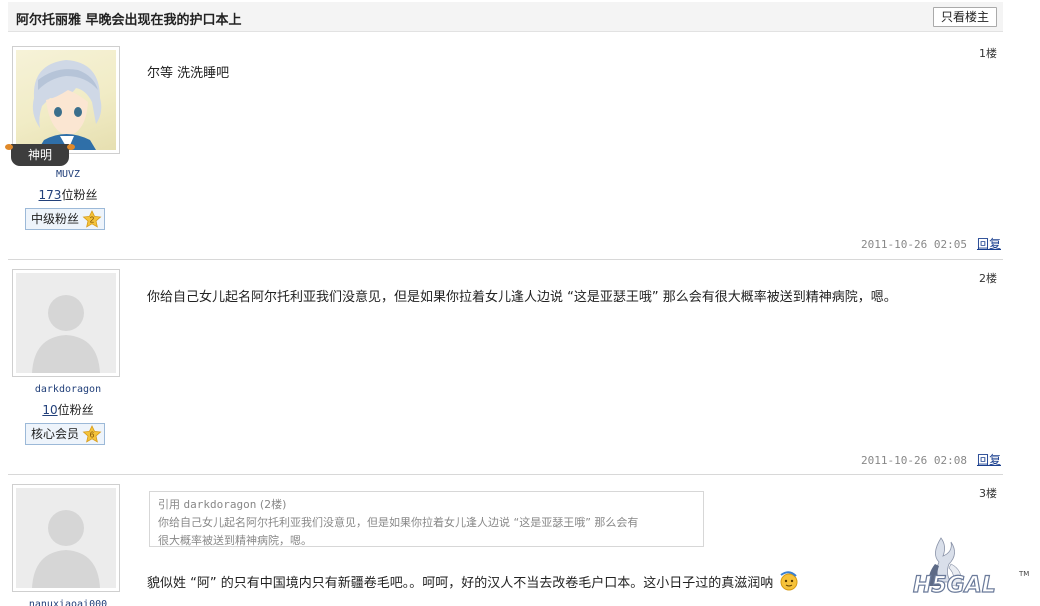 This screenshot has height=606, width=1040. I want to click on quote-floor: (2楼), so click(273, 504).